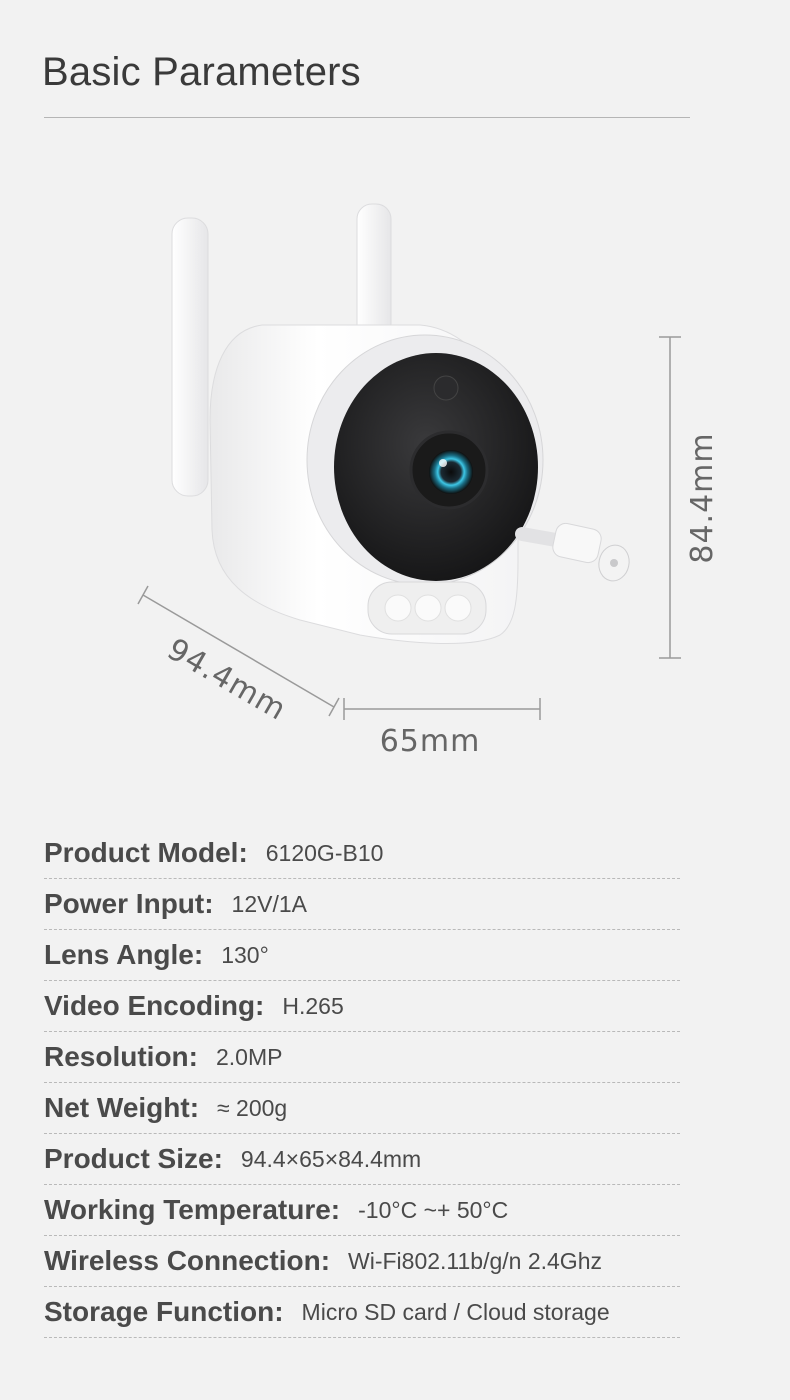 This screenshot has width=790, height=1400. What do you see at coordinates (475, 1260) in the screenshot?
I see `spec-value: Wi-Fi802.11b/g/n 2.4Ghz` at bounding box center [475, 1260].